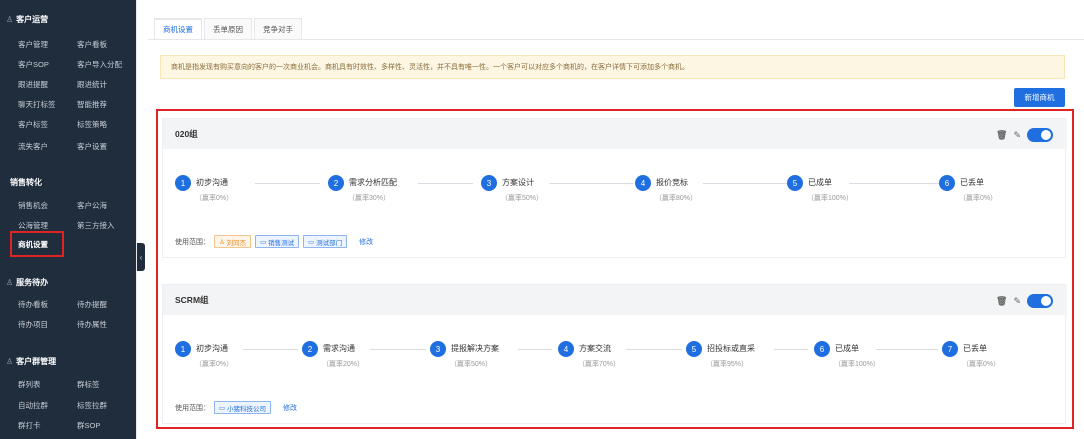 The height and width of the screenshot is (439, 1084). What do you see at coordinates (96, 225) in the screenshot?
I see `sidebar-item: 第三方接入` at bounding box center [96, 225].